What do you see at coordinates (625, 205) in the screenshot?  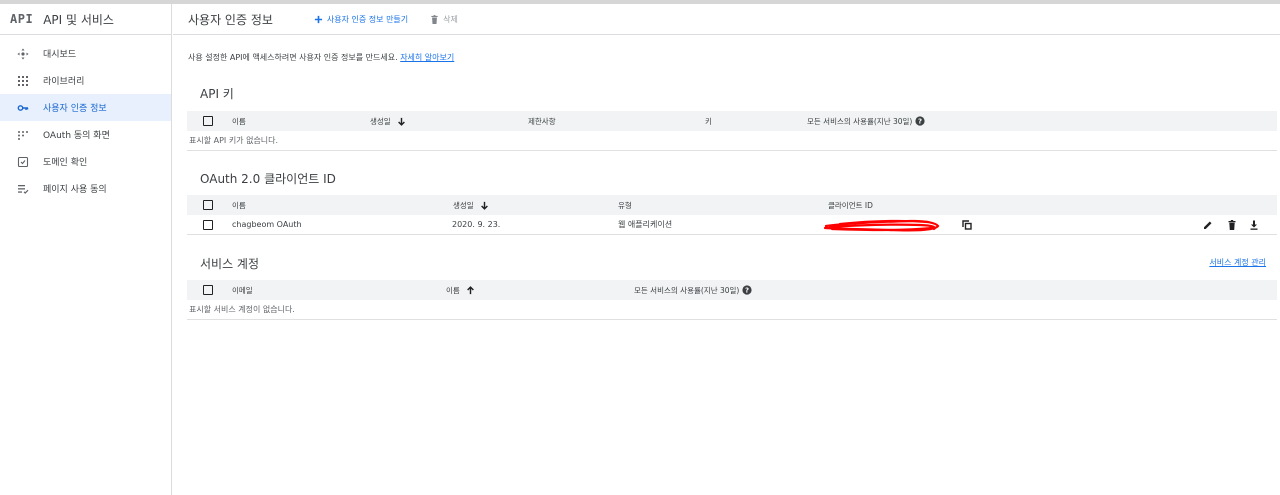 I see `column-header-type: 유형` at bounding box center [625, 205].